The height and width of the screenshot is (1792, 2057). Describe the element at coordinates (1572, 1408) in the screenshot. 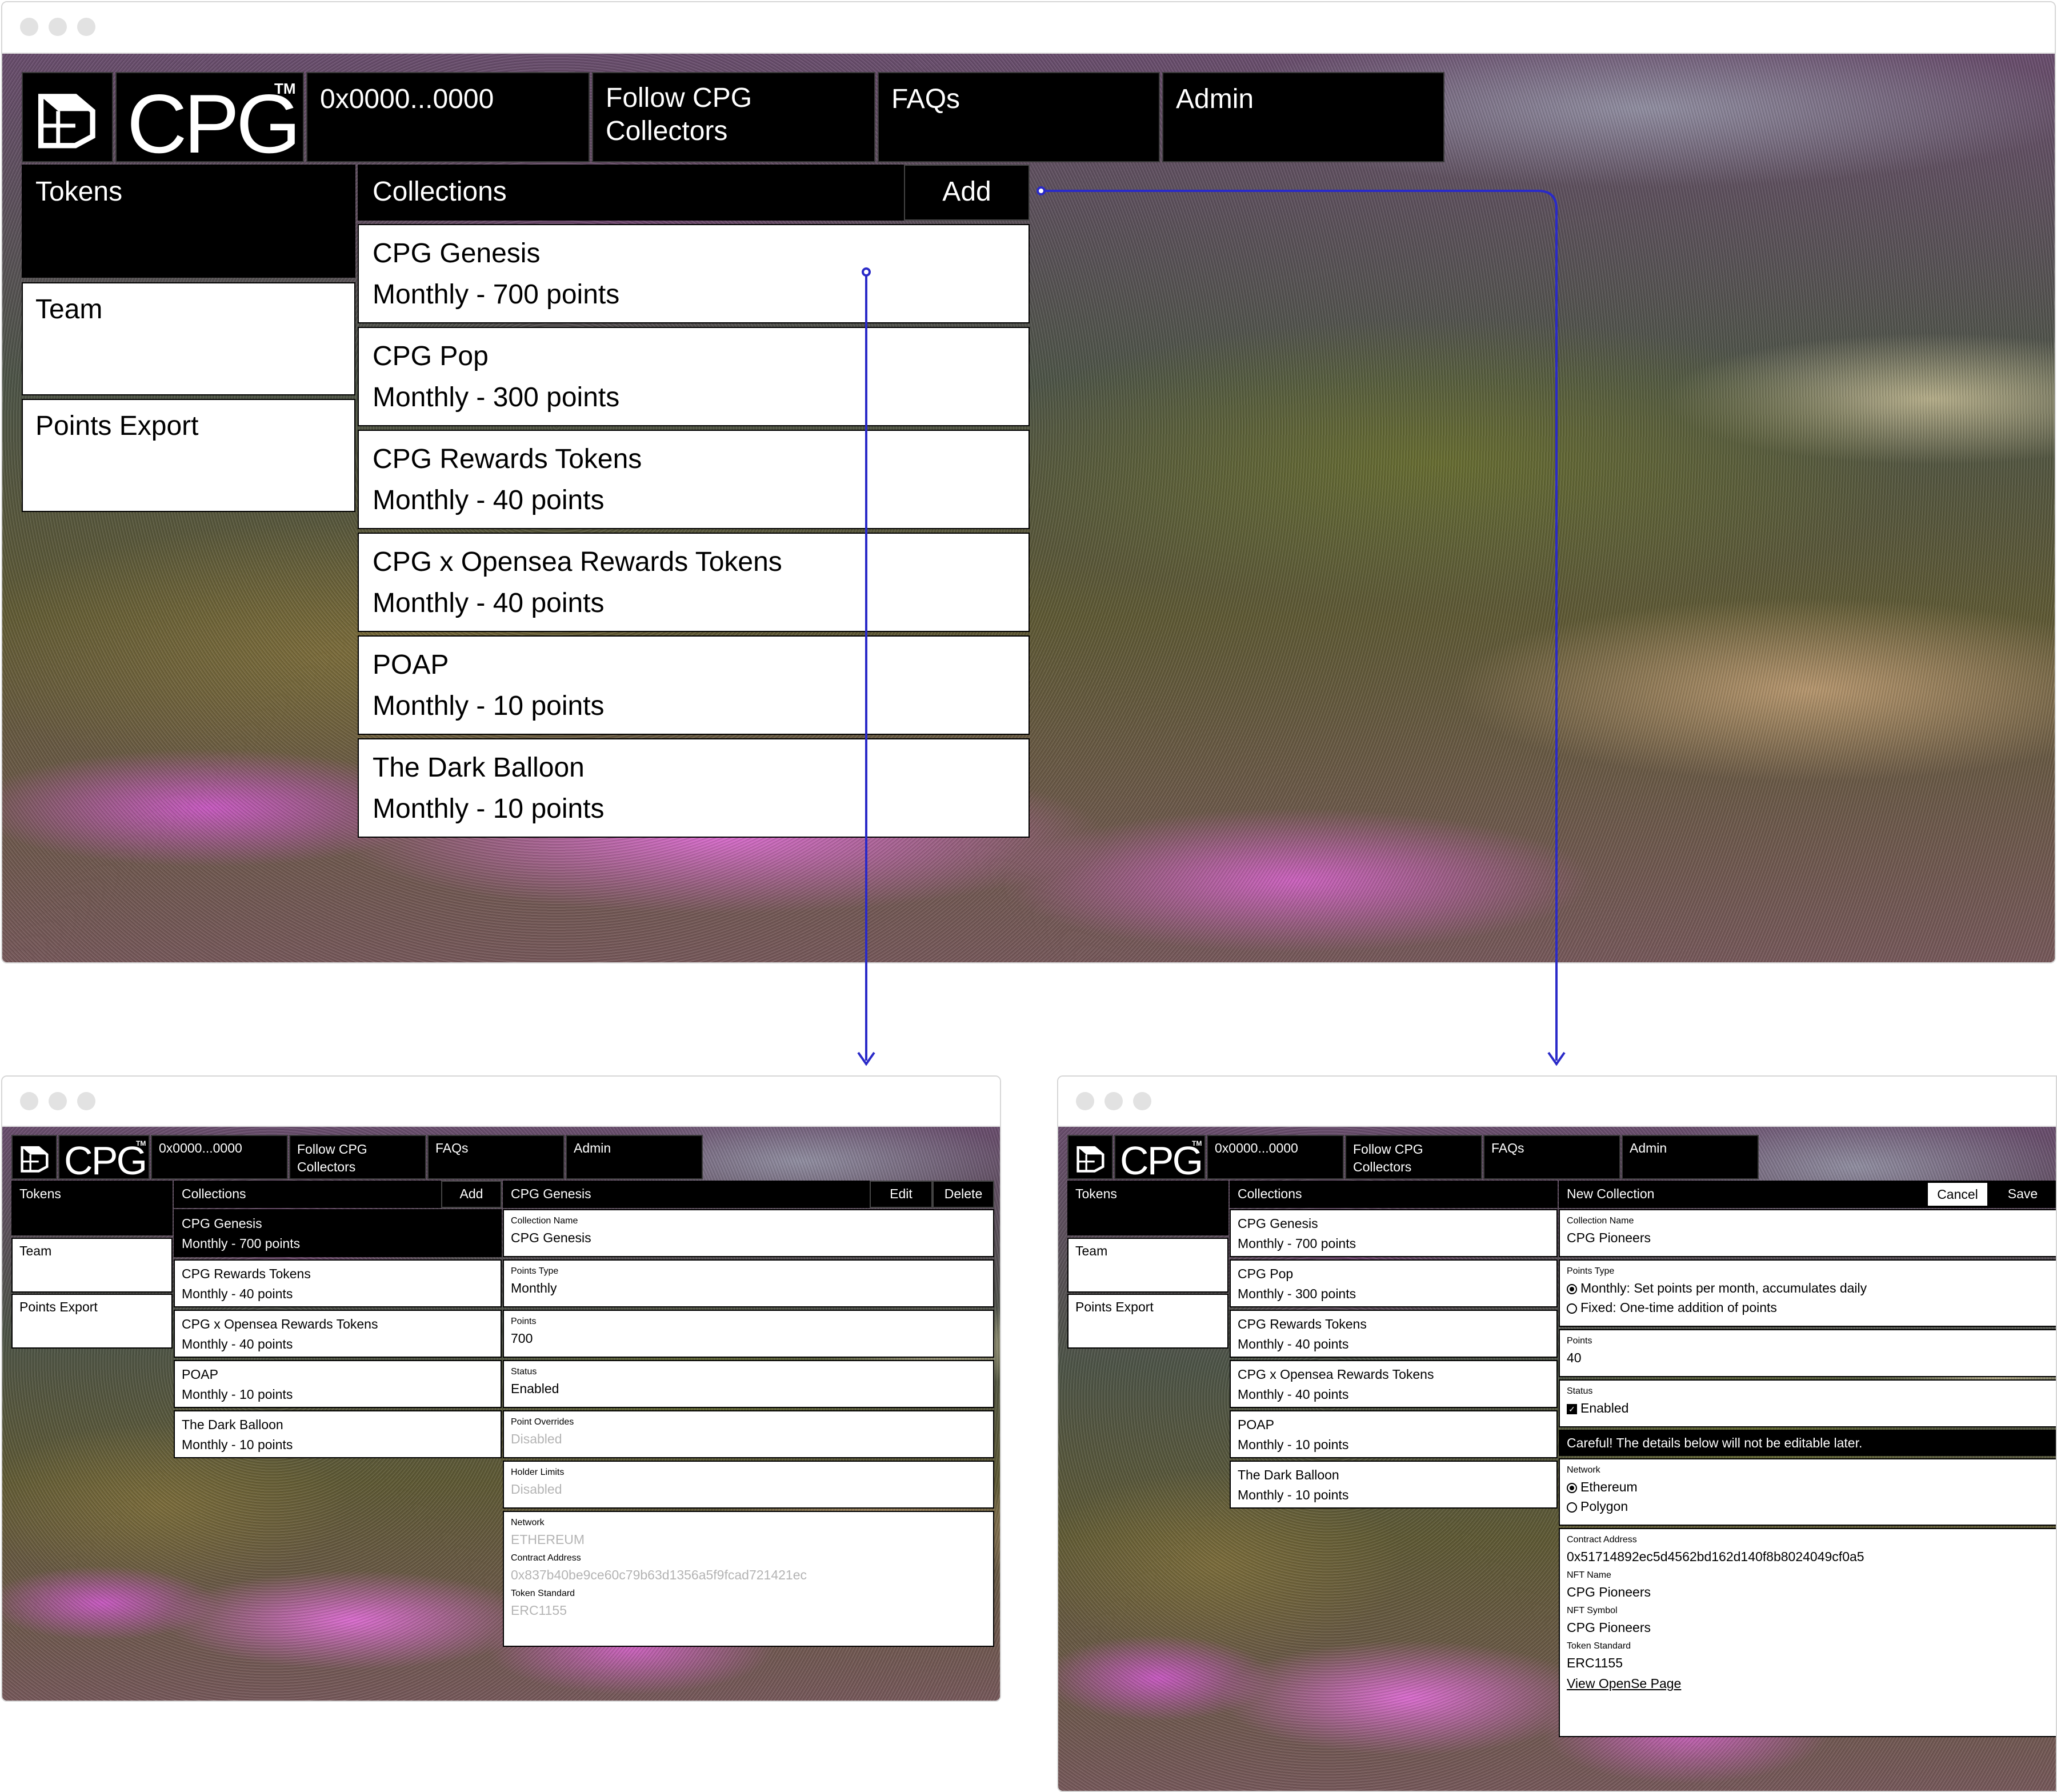

I see `checkbox-checked-icon: ✓` at that location.